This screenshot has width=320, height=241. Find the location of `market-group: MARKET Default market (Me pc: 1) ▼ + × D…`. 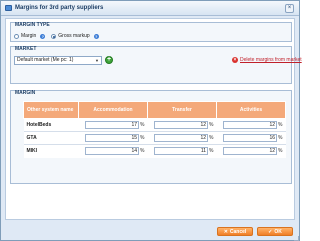

market-group: MARKET Default market (Me pc: 1) ▼ + × D… is located at coordinates (156, 65).